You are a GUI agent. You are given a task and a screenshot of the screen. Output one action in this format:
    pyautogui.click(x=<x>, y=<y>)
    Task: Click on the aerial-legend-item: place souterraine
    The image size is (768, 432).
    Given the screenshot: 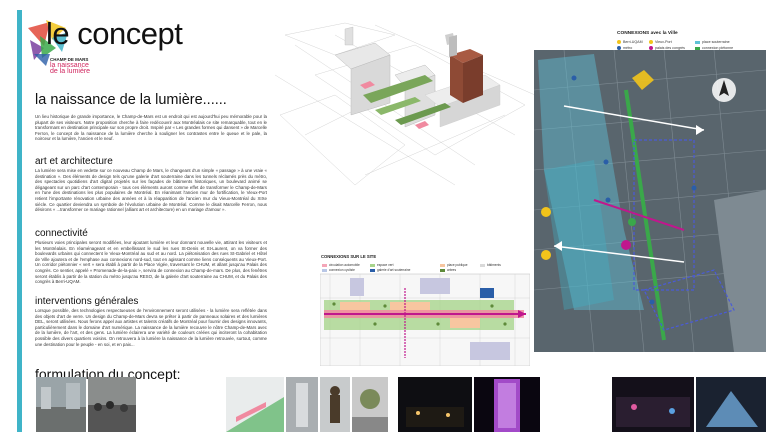 What is the action you would take?
    pyautogui.click(x=712, y=42)
    